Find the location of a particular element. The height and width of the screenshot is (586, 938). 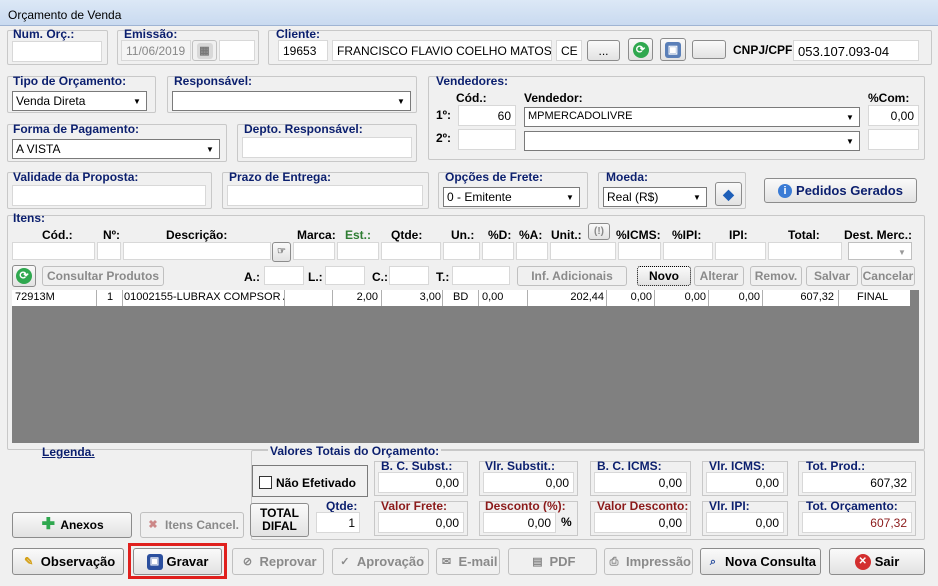

vend1-select: MPMERCADOLIVRE ▼ is located at coordinates (692, 117).